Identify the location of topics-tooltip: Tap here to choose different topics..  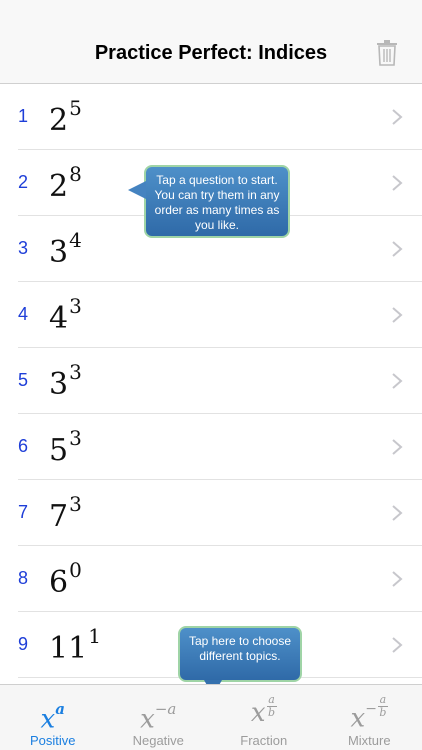
(240, 661).